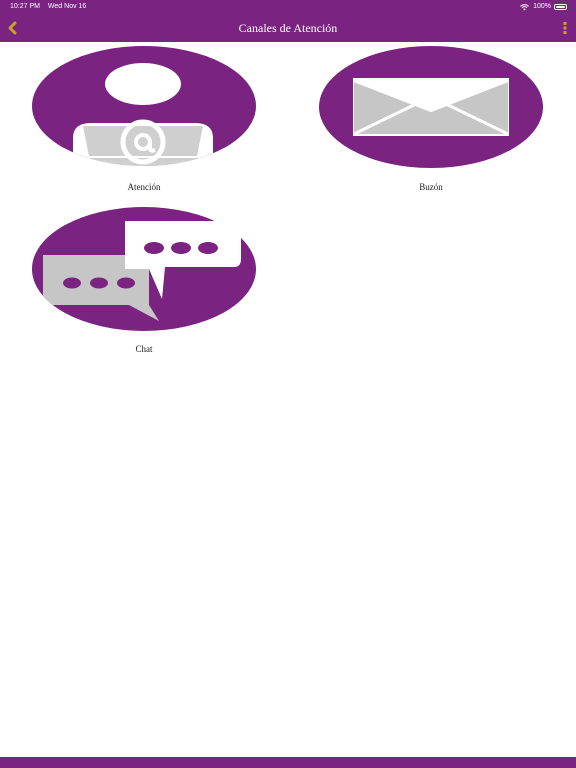  I want to click on channel-buzon-tile: Buzón, so click(431, 121).